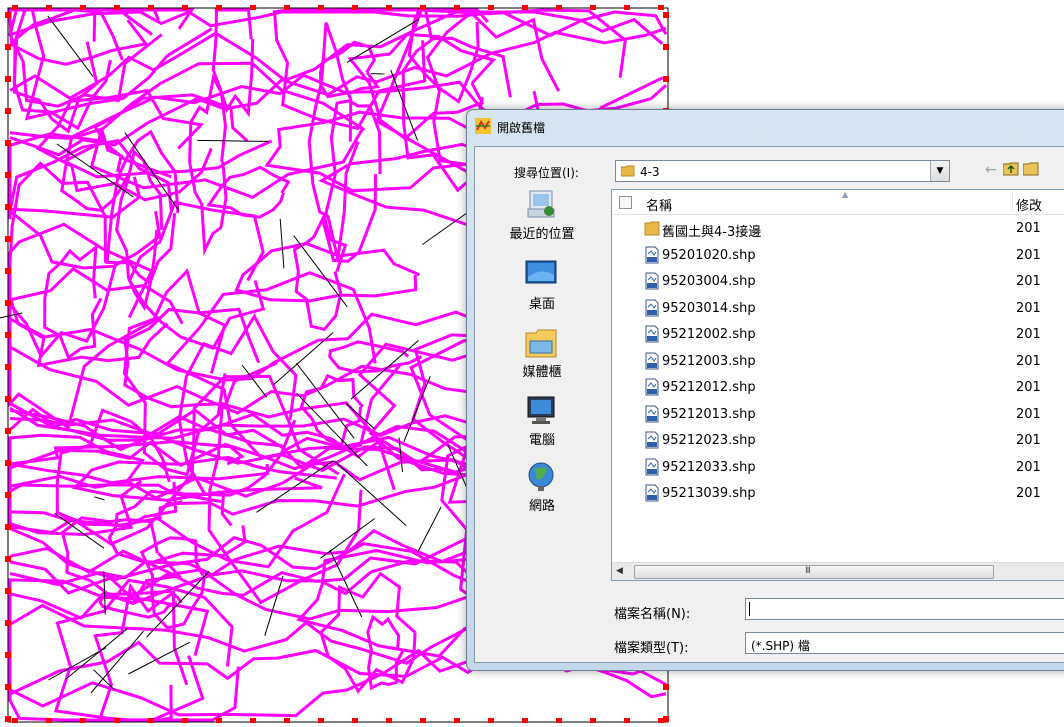 Image resolution: width=1064 pixels, height=727 pixels. Describe the element at coordinates (782, 171) in the screenshot. I see `look-in-dropdown: 4-3 ▼` at that location.